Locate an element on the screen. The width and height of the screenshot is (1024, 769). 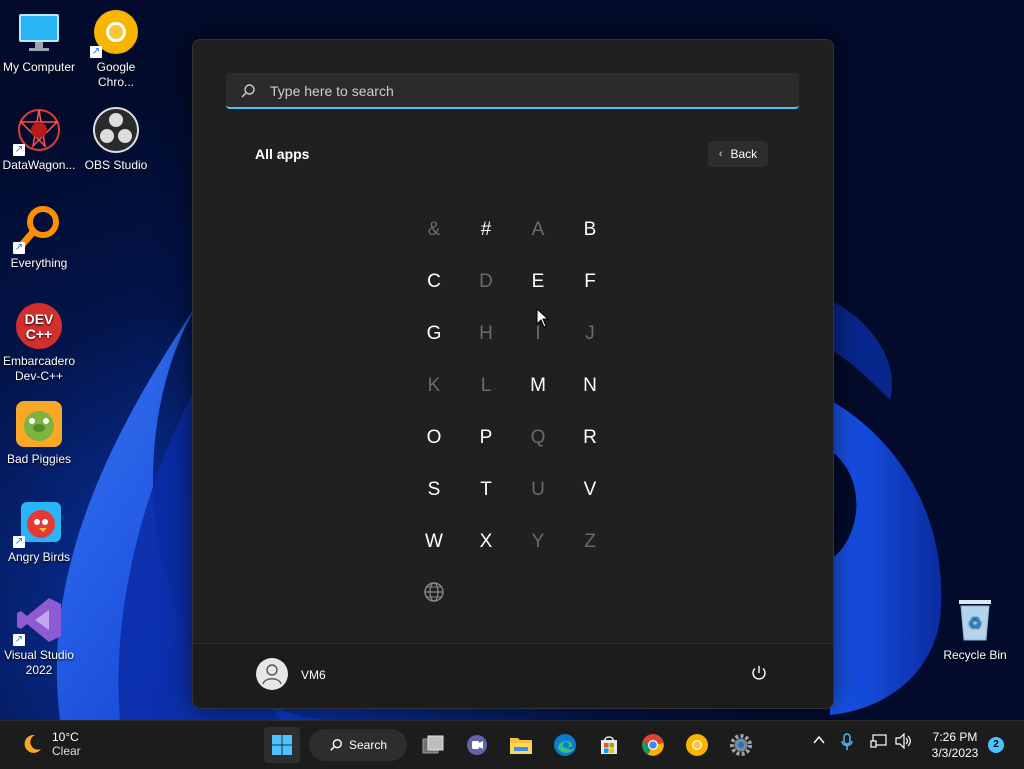
chrome-icon is located at coordinates (653, 745).